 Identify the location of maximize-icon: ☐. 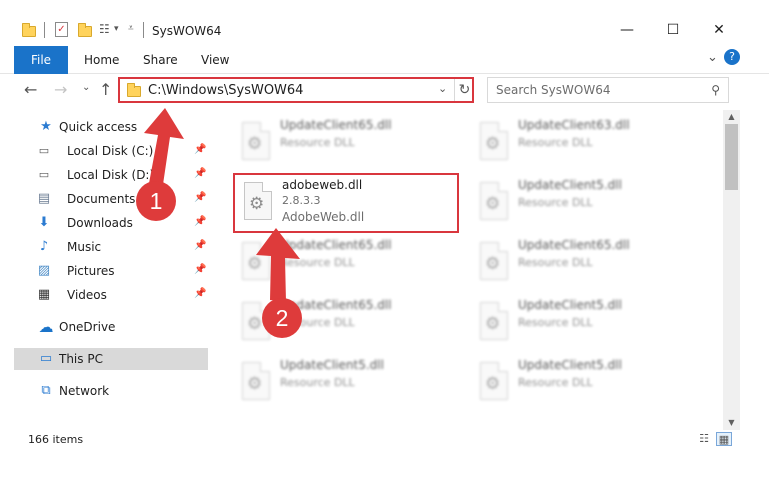
(673, 30).